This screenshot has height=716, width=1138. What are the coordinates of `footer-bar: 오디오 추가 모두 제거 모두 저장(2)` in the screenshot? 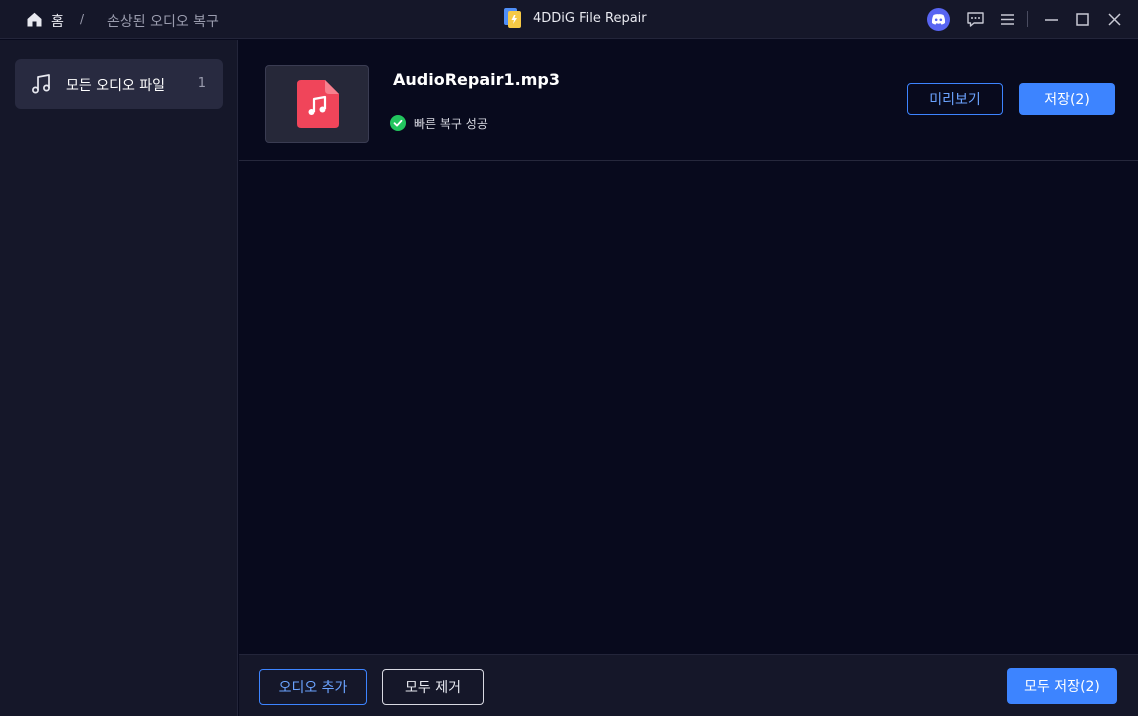 It's located at (688, 685).